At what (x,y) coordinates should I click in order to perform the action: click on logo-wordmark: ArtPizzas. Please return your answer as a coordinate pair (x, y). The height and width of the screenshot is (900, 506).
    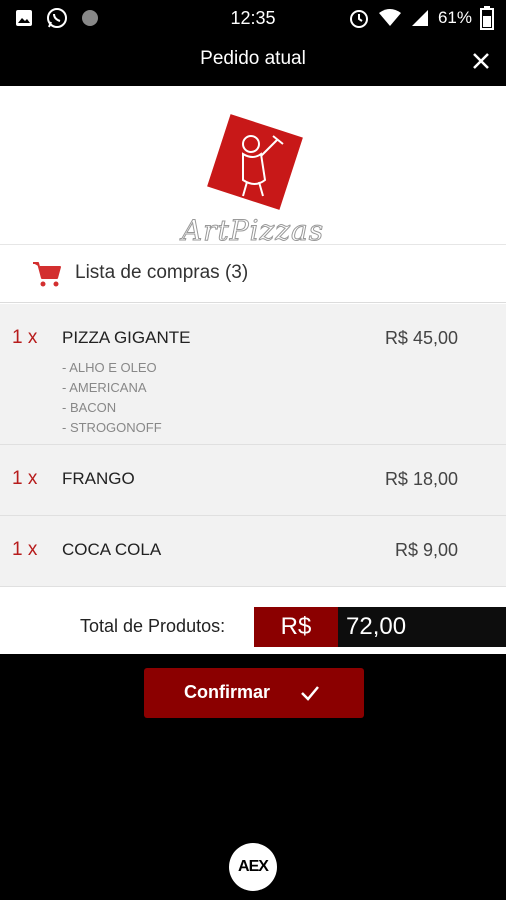
    Looking at the image, I should click on (253, 231).